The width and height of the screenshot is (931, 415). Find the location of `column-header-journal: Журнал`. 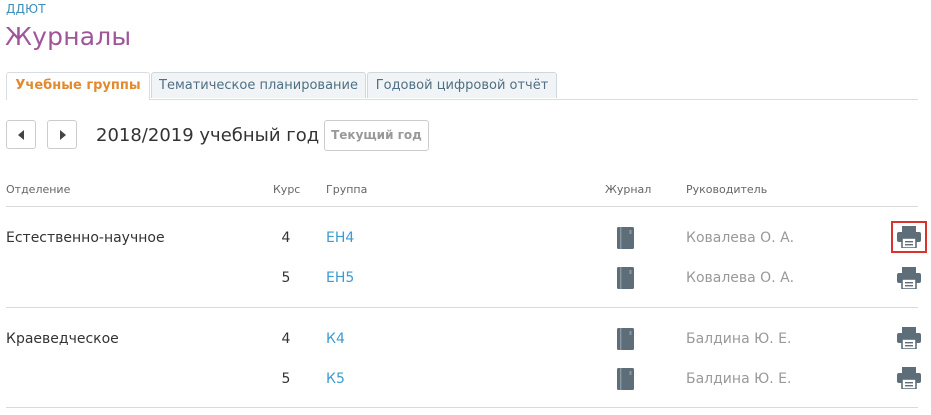

column-header-journal: Журнал is located at coordinates (628, 189).